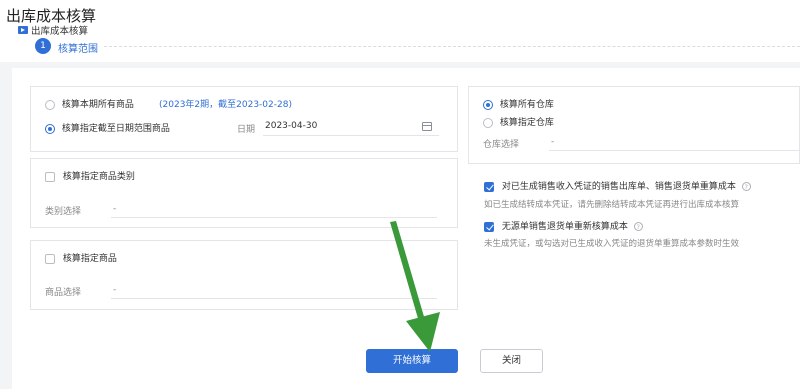  What do you see at coordinates (617, 185) in the screenshot?
I see `recalc-option: 对已生成销售收入凭证的销售出库单、销售退货单重算成本 ?` at bounding box center [617, 185].